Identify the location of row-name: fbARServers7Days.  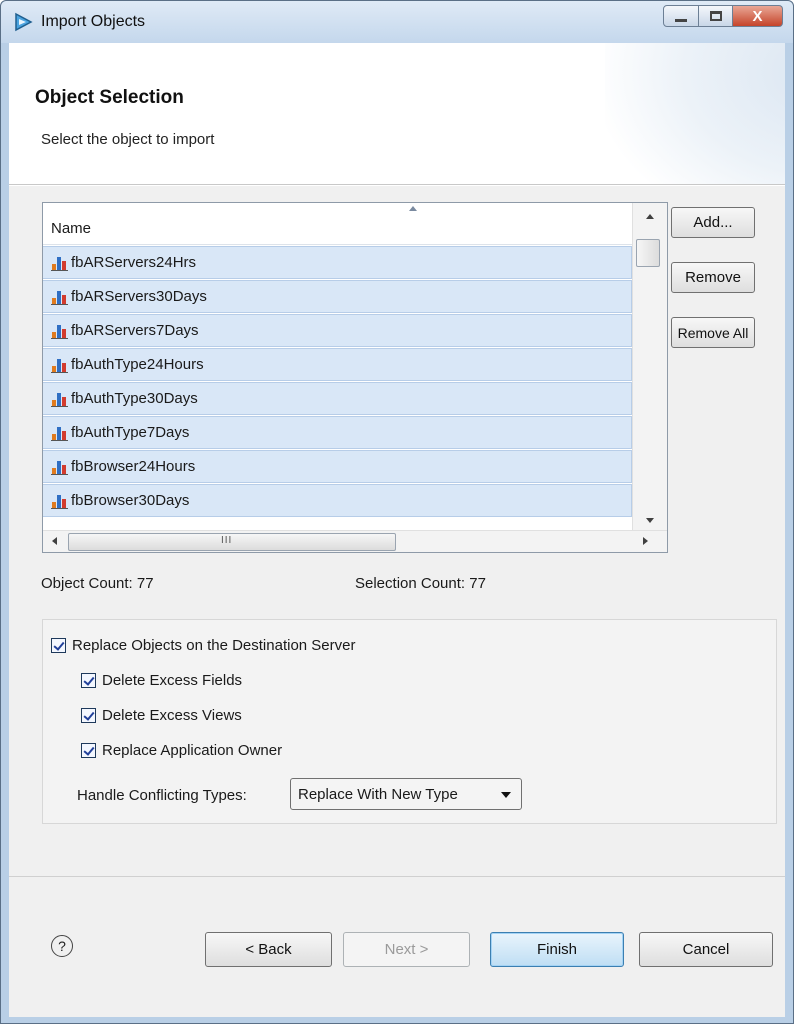
(135, 330).